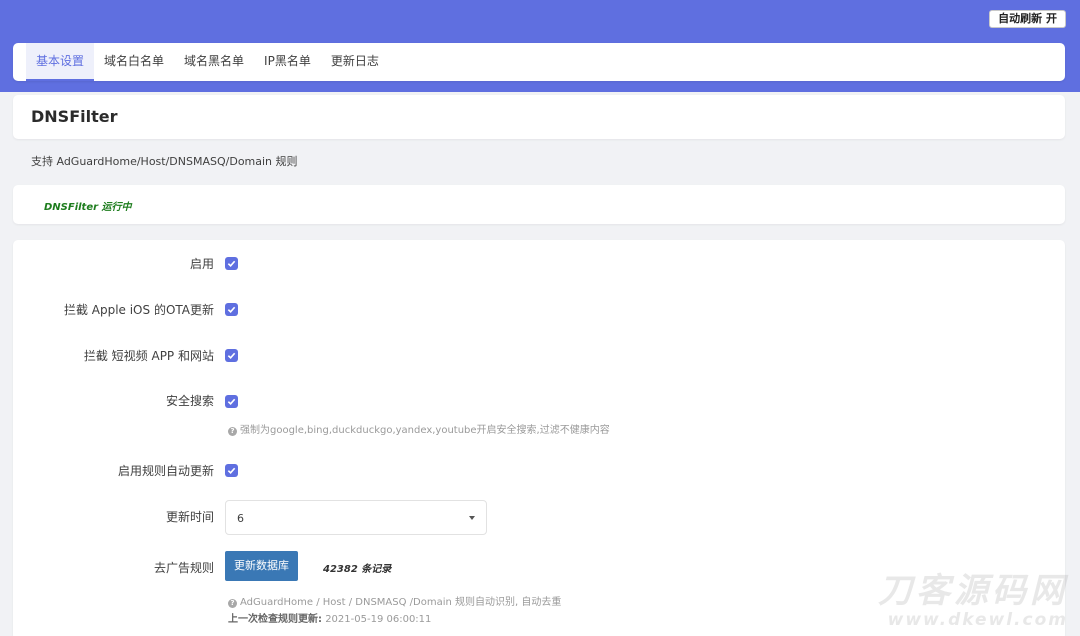 The width and height of the screenshot is (1080, 636). I want to click on tab-domain-blacklist: 域名黑名单, so click(214, 62).